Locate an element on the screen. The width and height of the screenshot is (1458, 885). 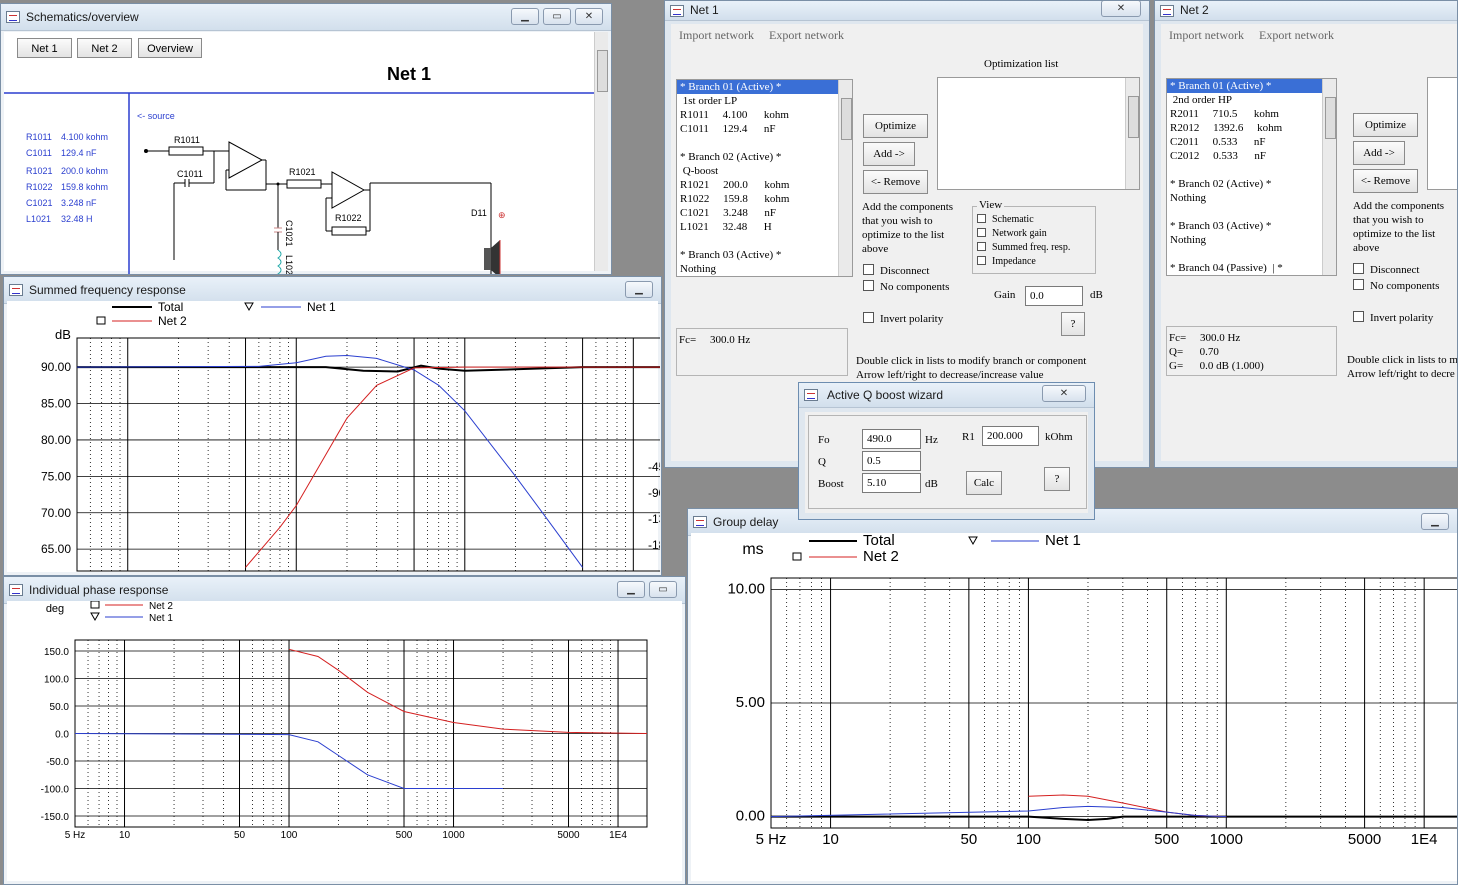
net2-optimize-button: Optimize is located at coordinates (1385, 125).